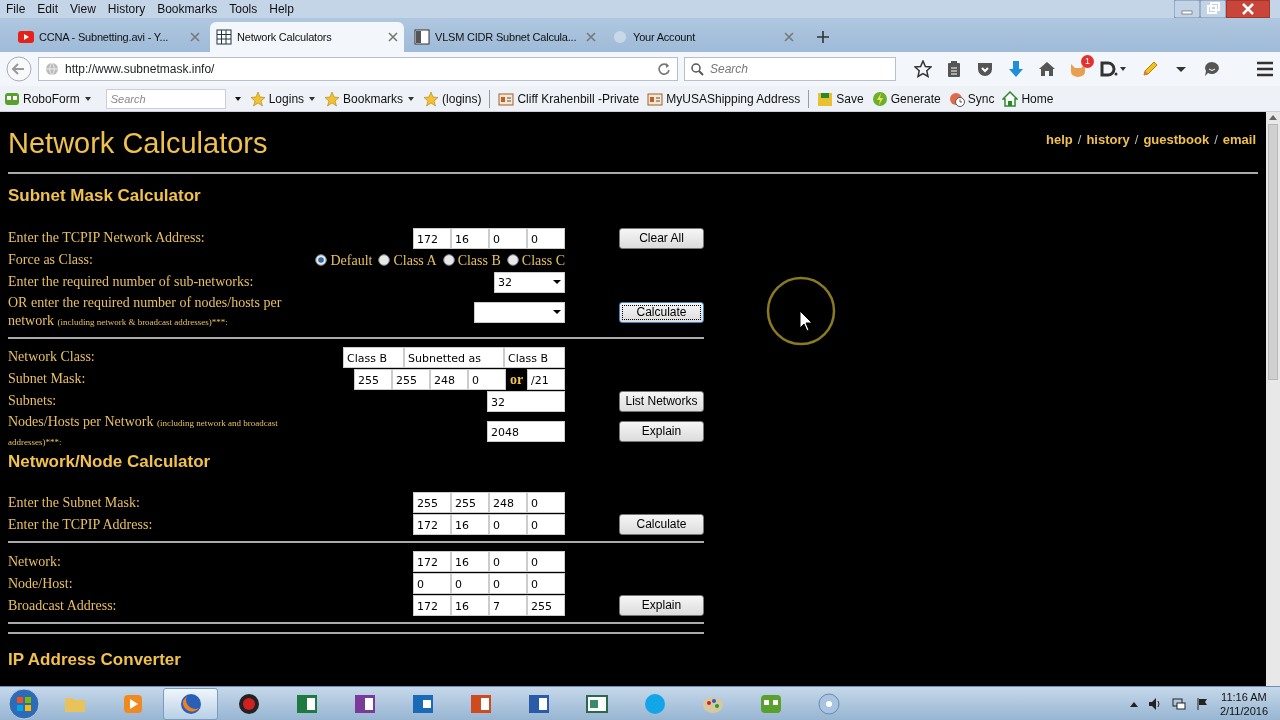 This screenshot has height=720, width=1280. Describe the element at coordinates (850, 98) in the screenshot. I see `bookmark-link: Save` at that location.